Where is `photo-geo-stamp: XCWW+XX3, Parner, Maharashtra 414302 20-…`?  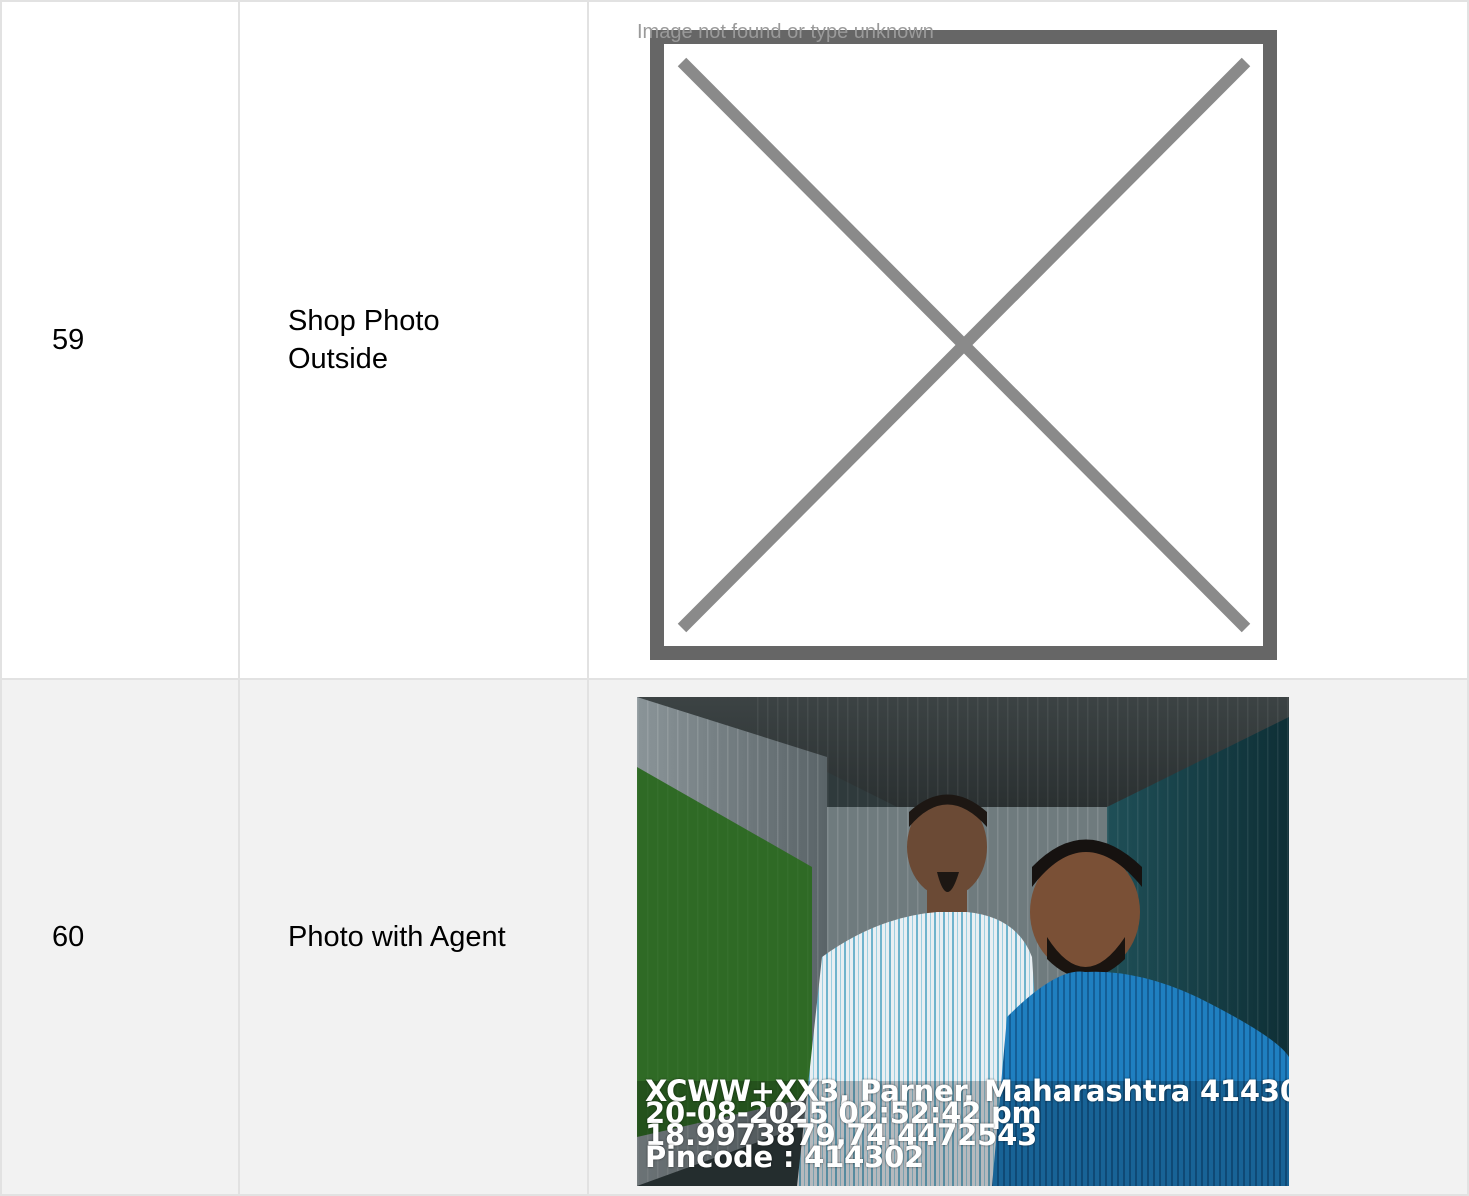
photo-geo-stamp: XCWW+XX3, Parner, Maharashtra 414302 20-… is located at coordinates (967, 1124).